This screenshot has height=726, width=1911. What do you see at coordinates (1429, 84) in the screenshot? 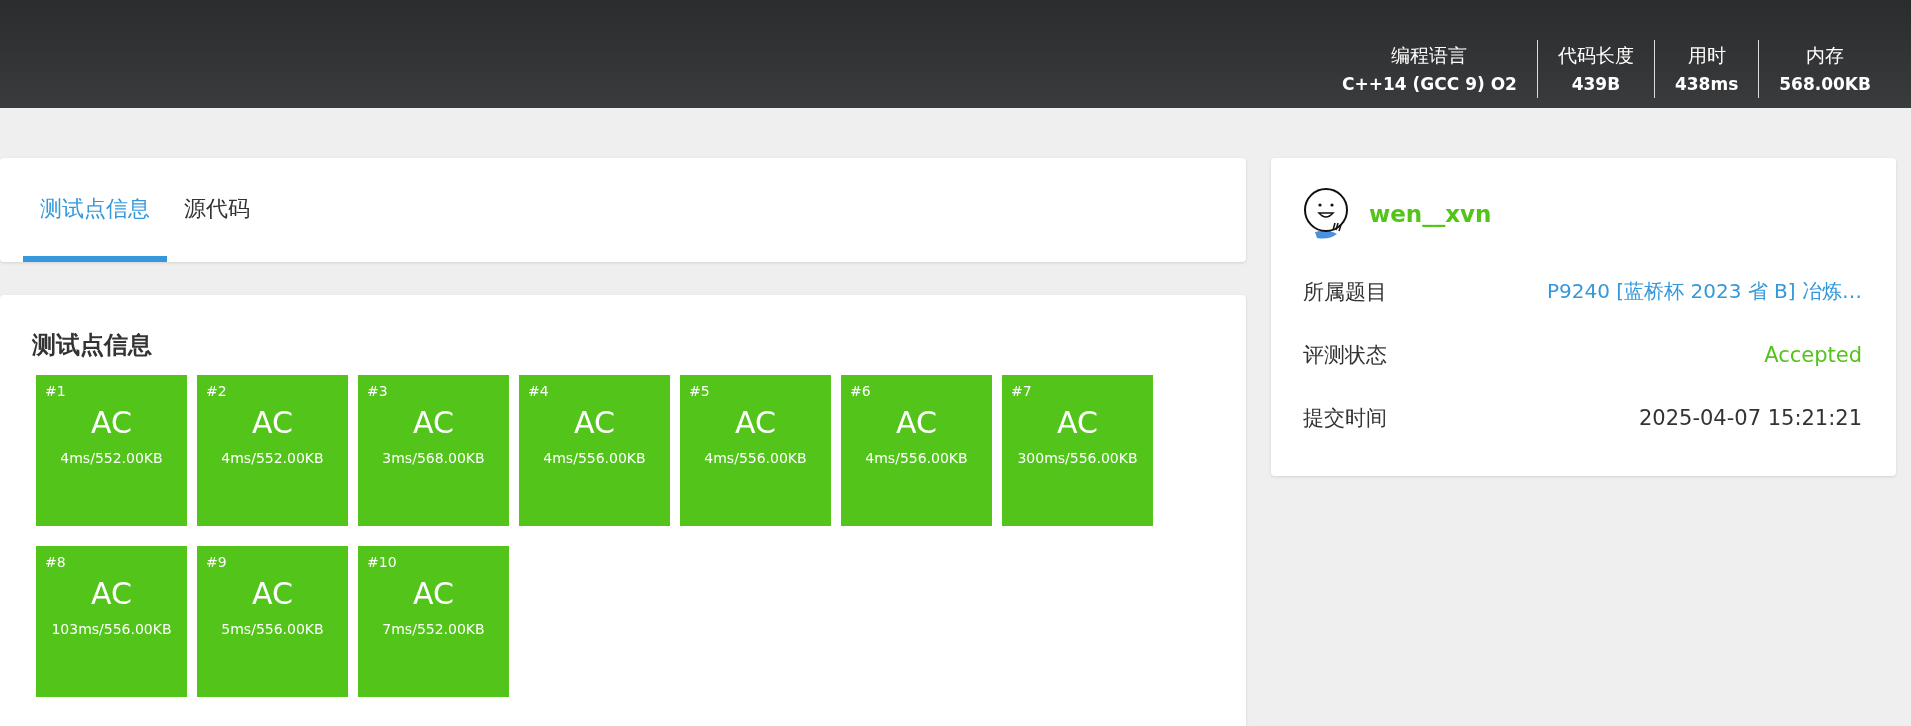
I see `stat-value: C++14 (GCC 9) O2` at bounding box center [1429, 84].